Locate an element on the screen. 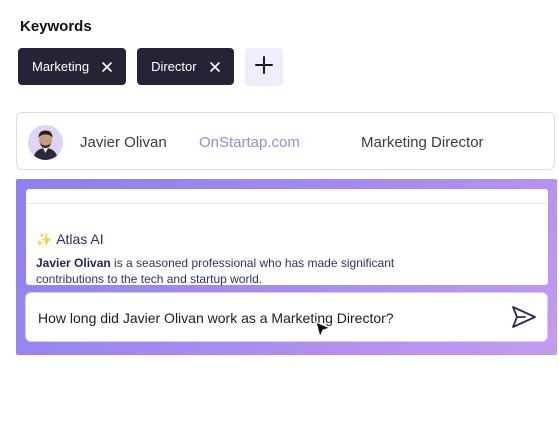 This screenshot has height=442, width=559. chip-label: Director is located at coordinates (174, 66).